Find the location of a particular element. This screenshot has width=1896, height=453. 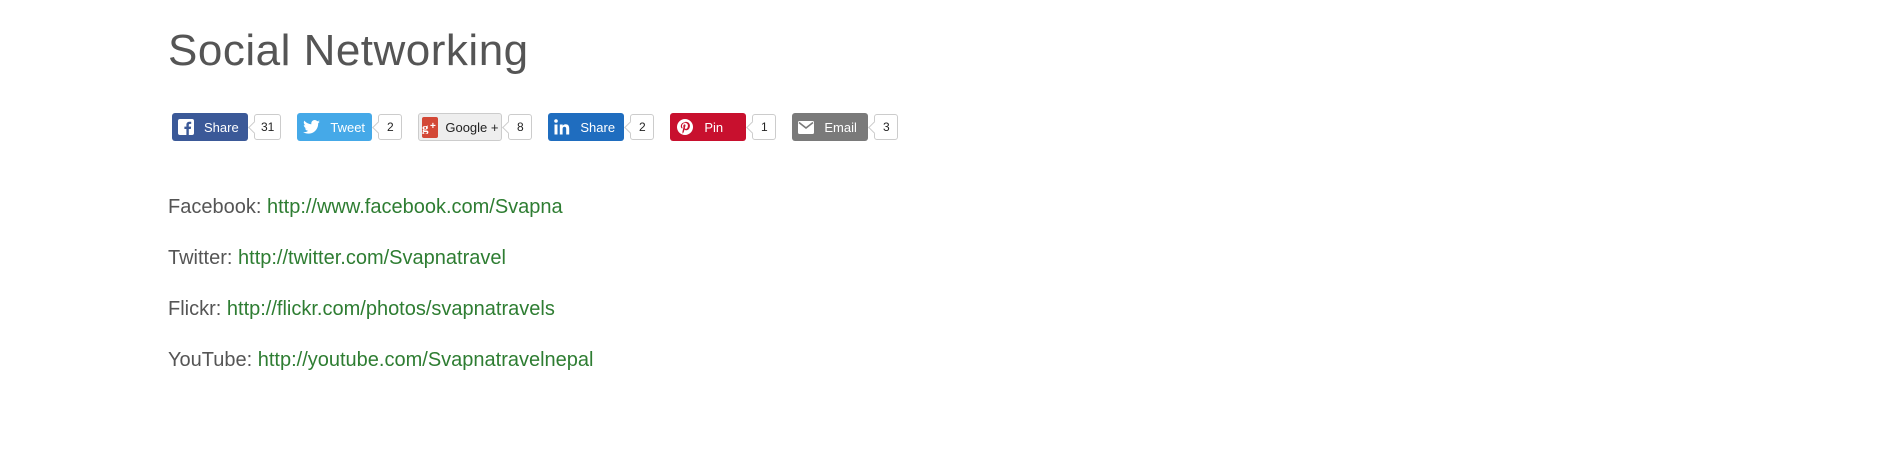

share-item-pinterest: Pin 1 is located at coordinates (723, 127).